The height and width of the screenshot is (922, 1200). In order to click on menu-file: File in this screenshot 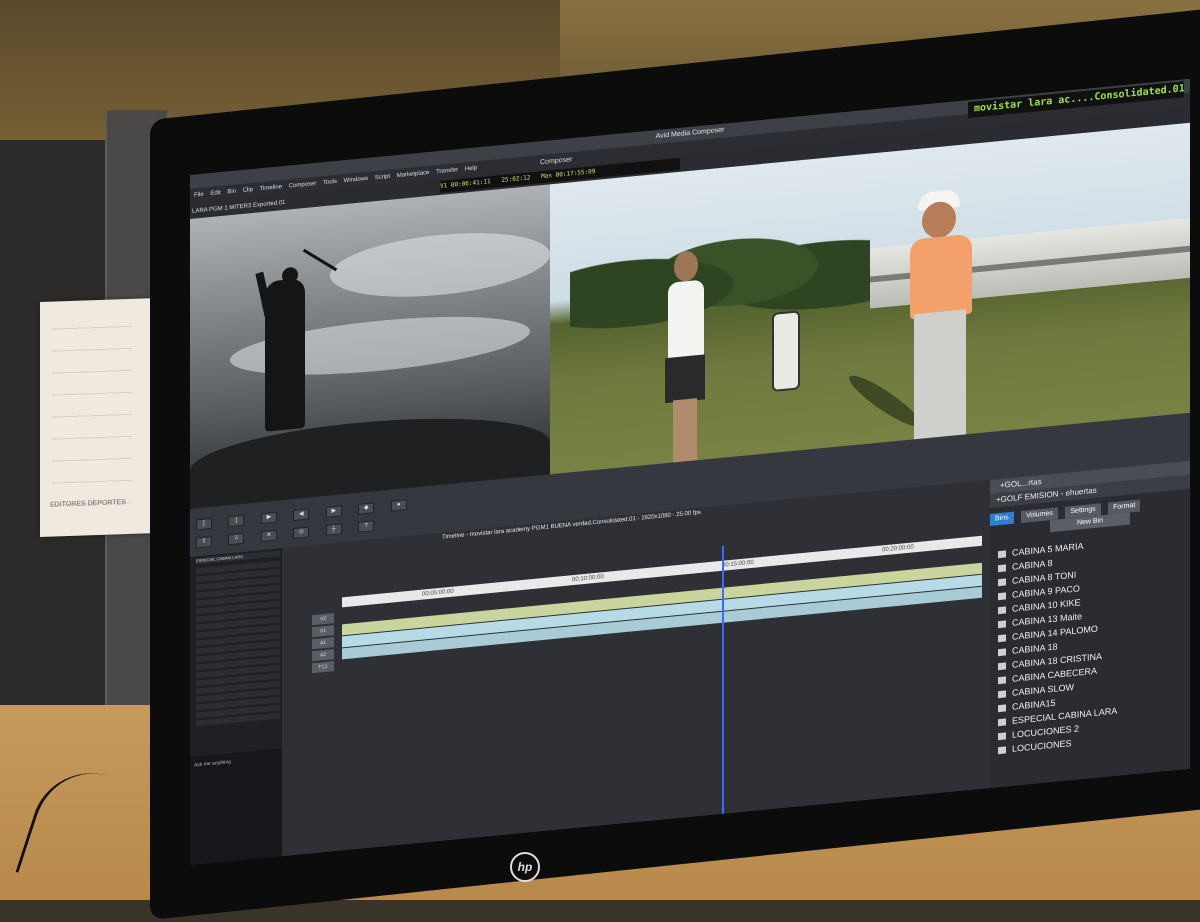, I will do `click(199, 195)`.